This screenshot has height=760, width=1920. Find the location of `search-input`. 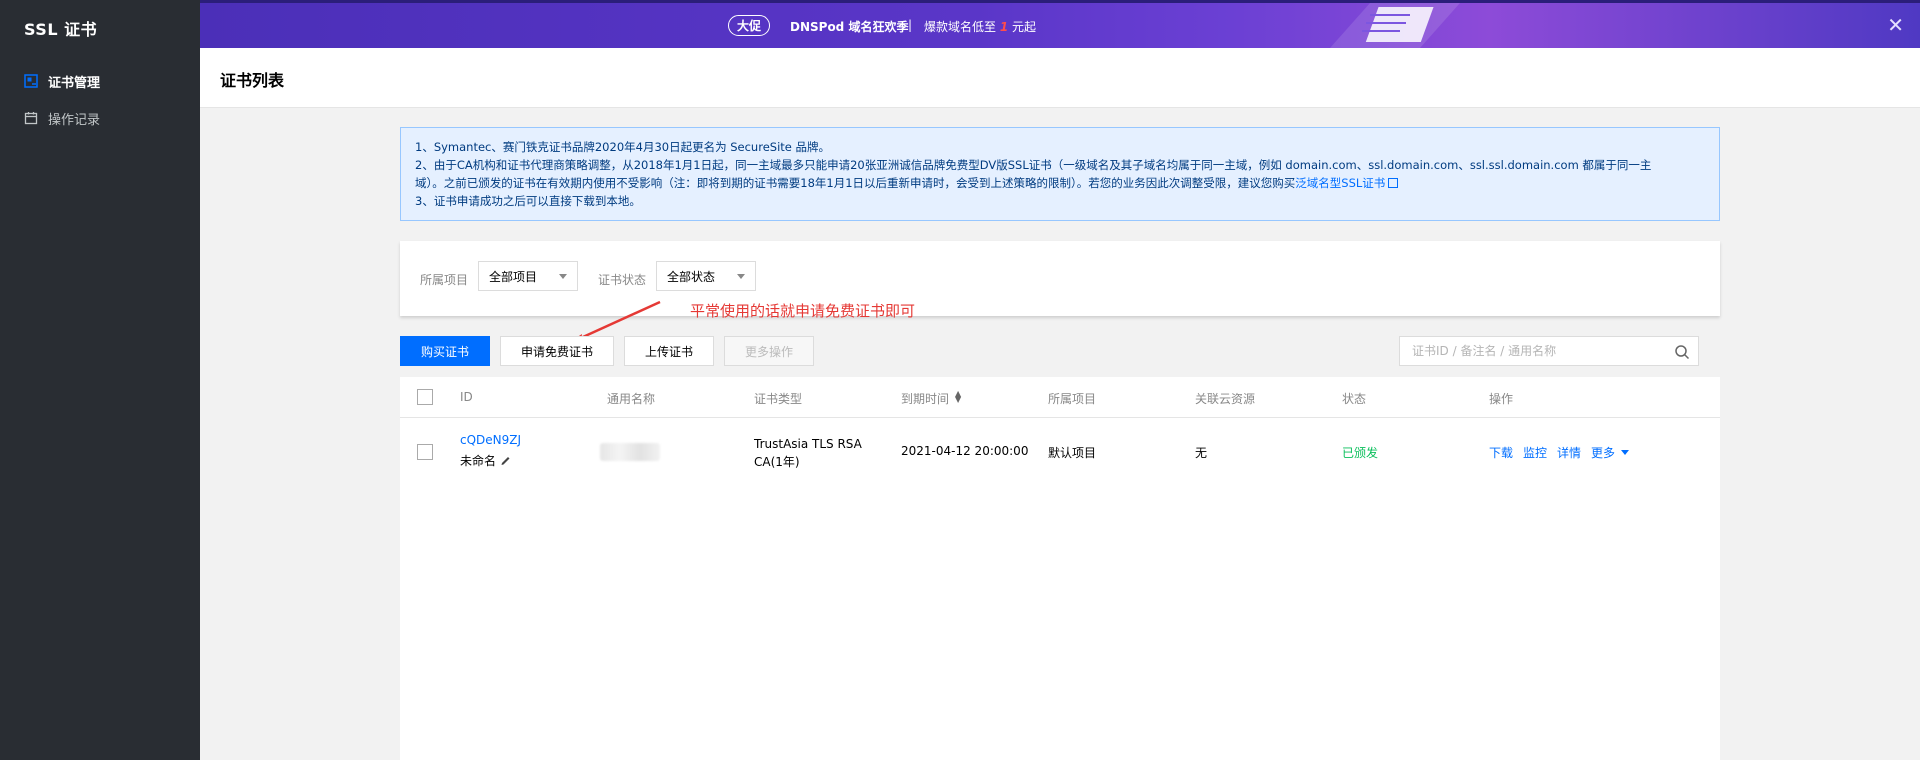

search-input is located at coordinates (1535, 351).